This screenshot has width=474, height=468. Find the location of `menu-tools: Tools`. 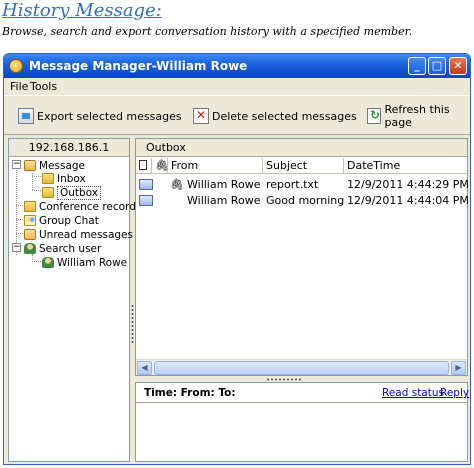

menu-tools: Tools is located at coordinates (43, 86).